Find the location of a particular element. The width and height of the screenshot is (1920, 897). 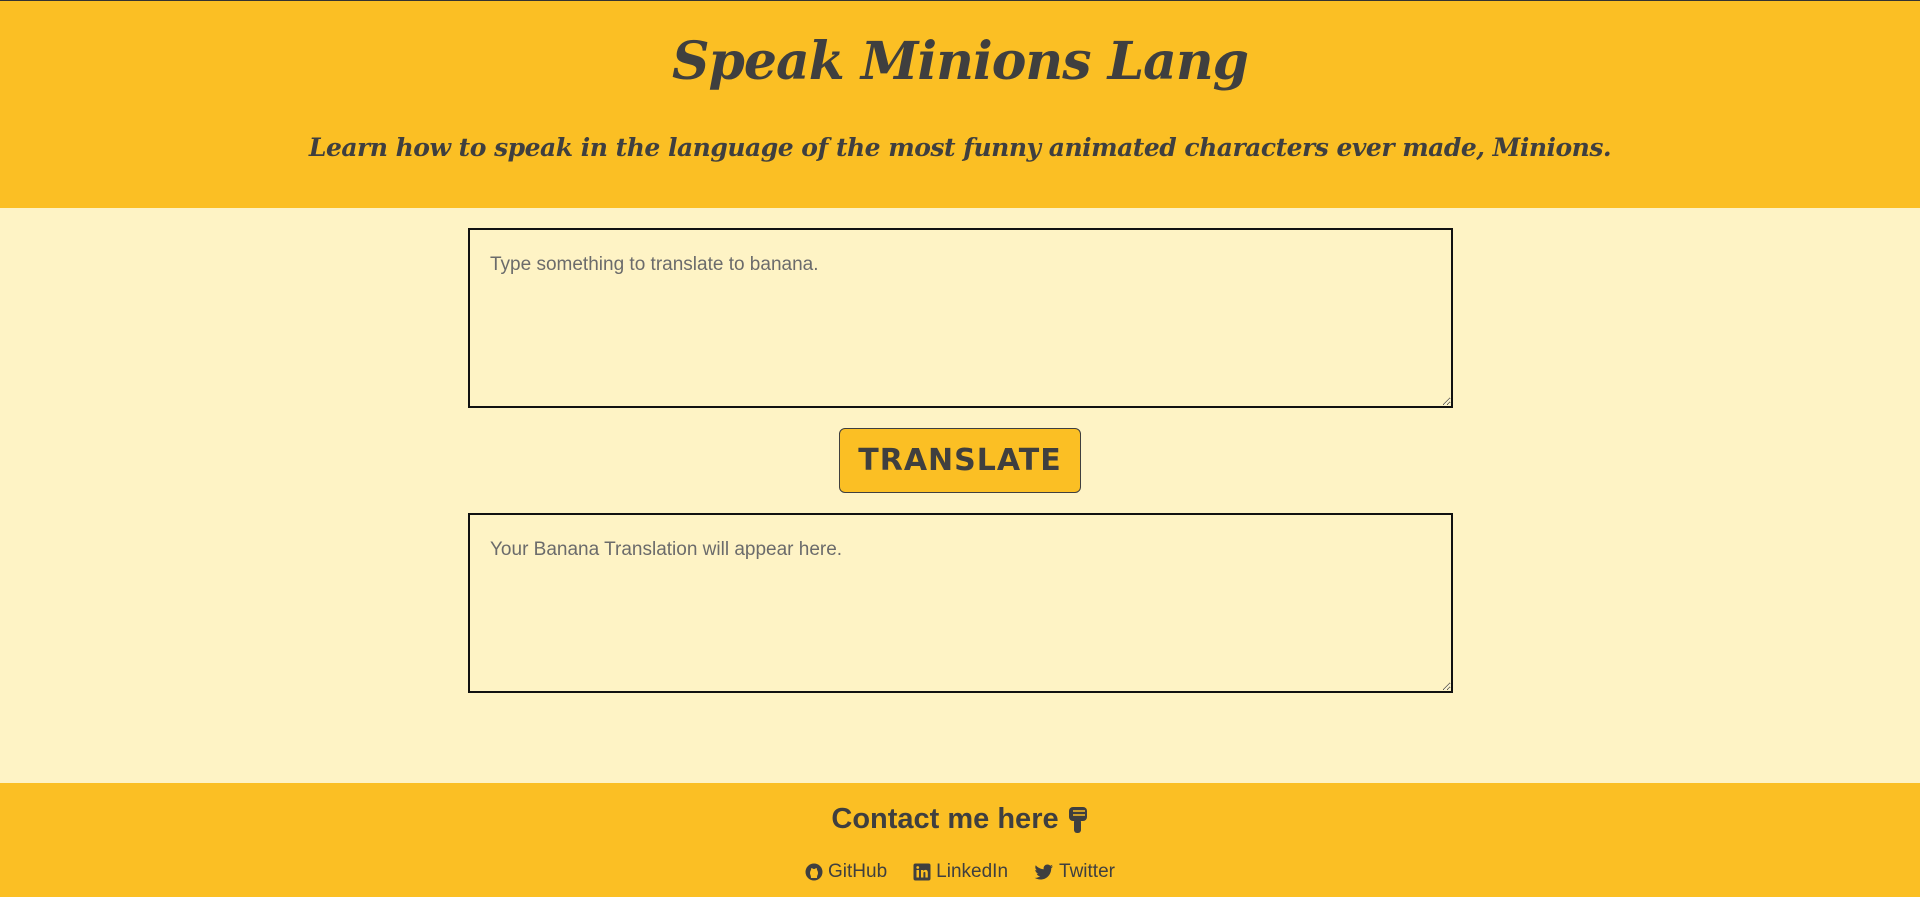

linkedin-link: LinkedIn is located at coordinates (960, 872).